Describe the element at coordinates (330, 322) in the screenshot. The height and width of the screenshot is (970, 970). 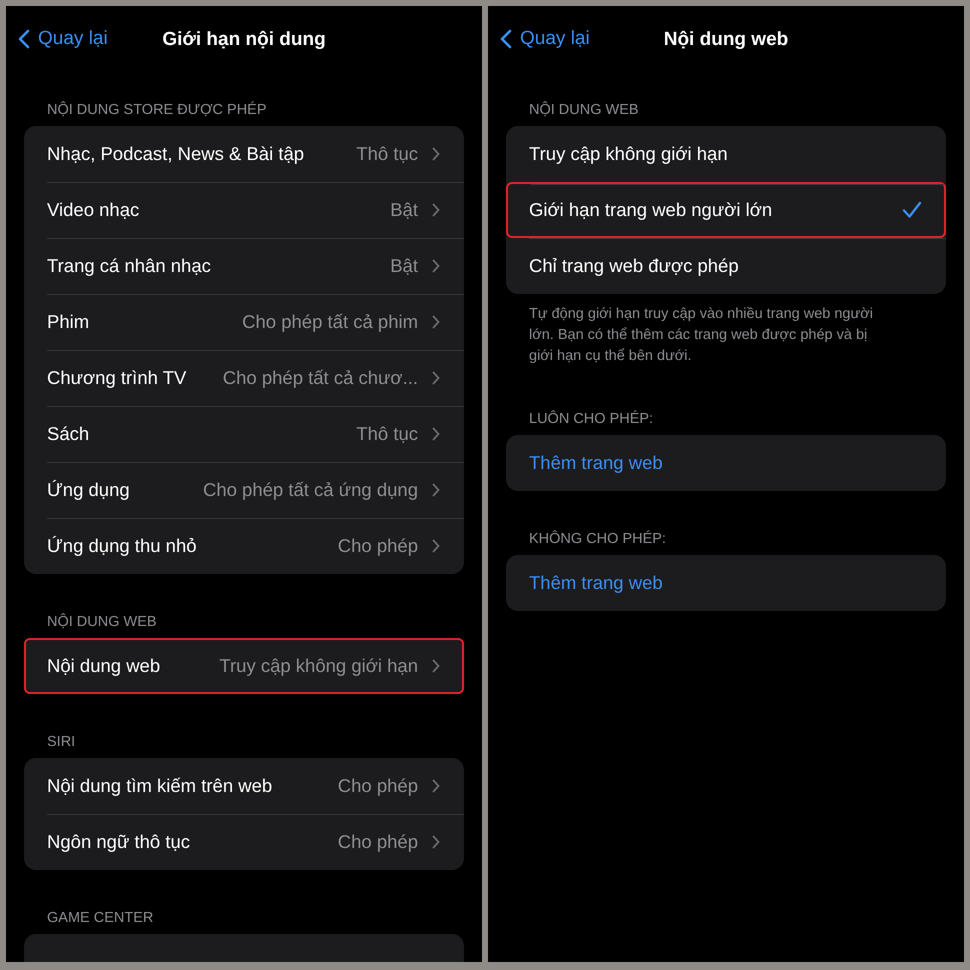
I see `row-value: Cho phép tất cả phim` at that location.